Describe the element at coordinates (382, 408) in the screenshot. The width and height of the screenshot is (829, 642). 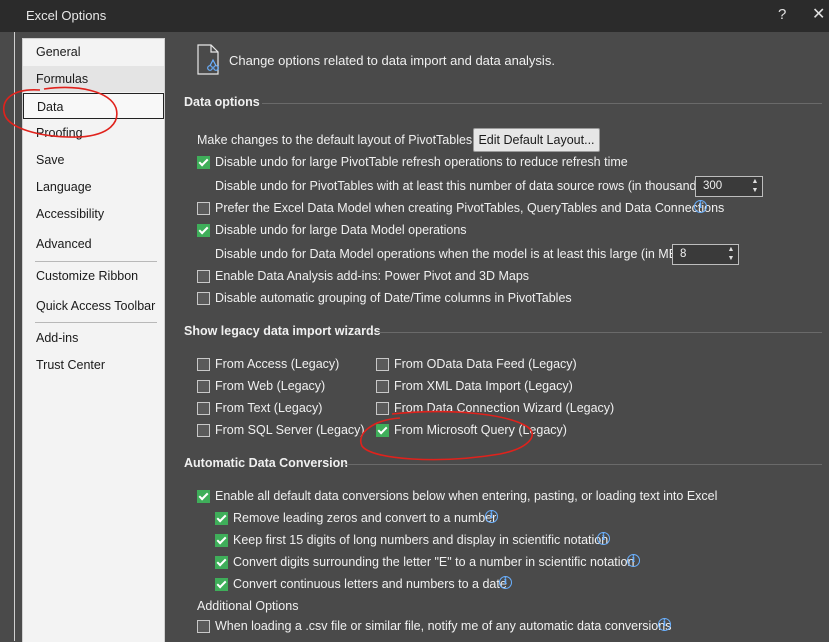
I see `legacy-connection-wizard-checkbox` at that location.